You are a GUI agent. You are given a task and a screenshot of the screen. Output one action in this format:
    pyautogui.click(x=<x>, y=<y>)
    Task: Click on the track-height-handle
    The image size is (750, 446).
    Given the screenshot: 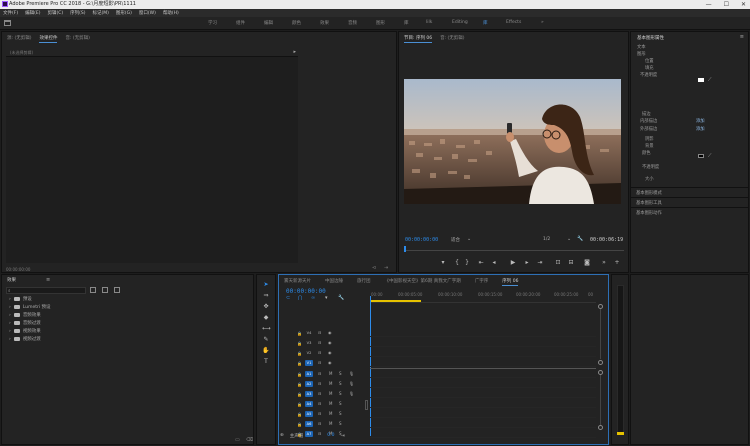 What is the action you would take?
    pyautogui.click(x=366, y=405)
    